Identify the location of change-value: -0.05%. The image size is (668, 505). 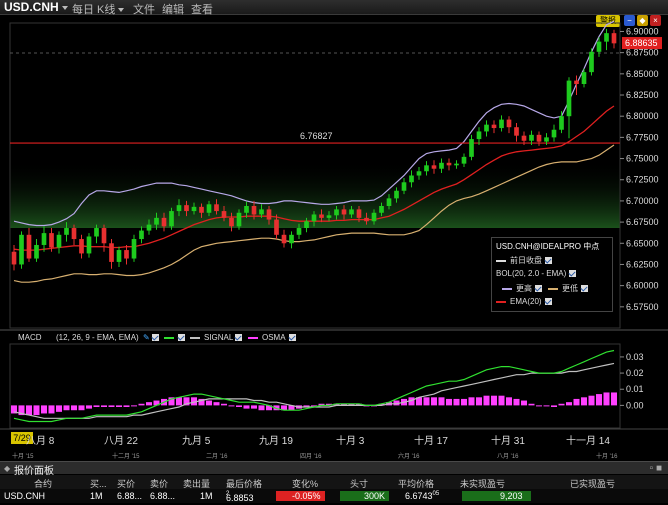
(306, 496).